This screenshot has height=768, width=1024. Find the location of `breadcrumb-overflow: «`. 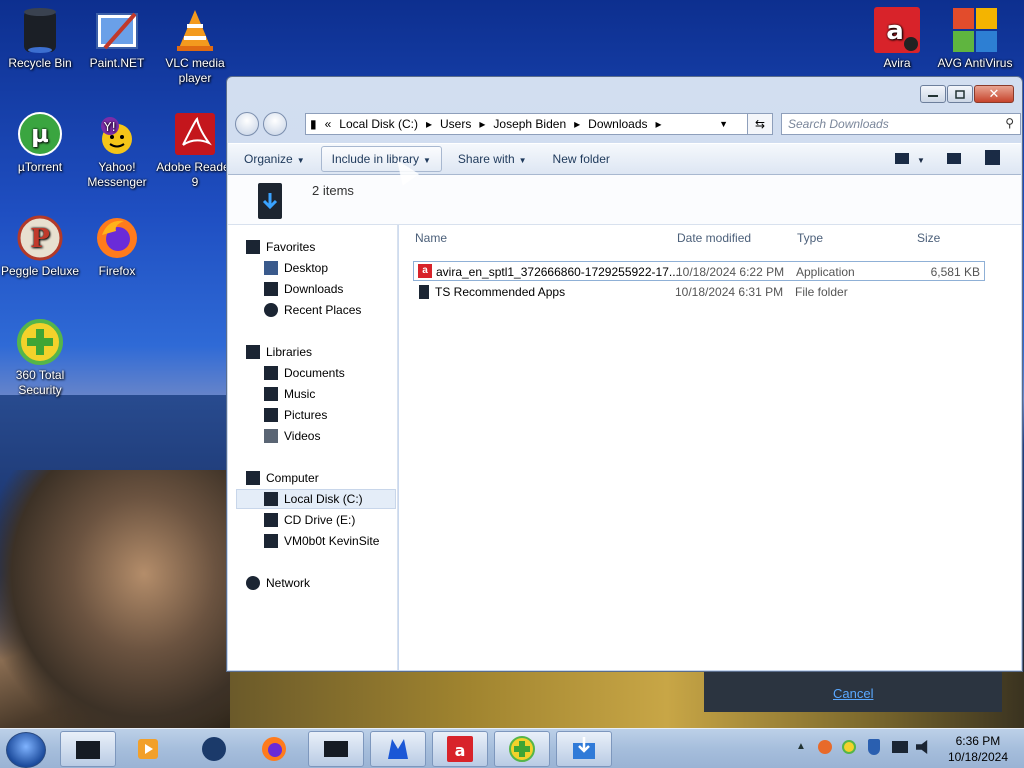

breadcrumb-overflow: « is located at coordinates (328, 124).